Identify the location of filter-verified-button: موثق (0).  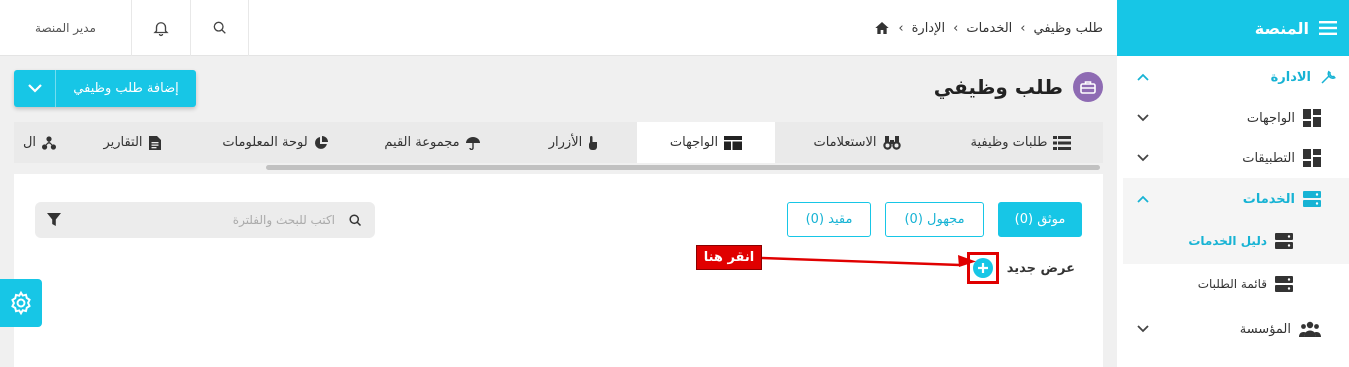
(1040, 219).